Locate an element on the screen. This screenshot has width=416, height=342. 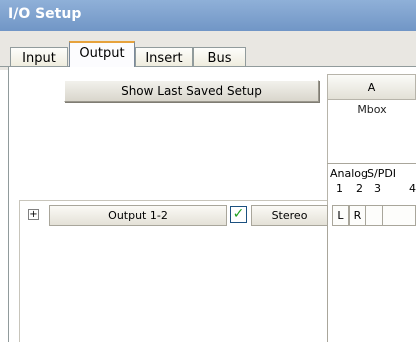
window-title: I/O Setup is located at coordinates (208, 15).